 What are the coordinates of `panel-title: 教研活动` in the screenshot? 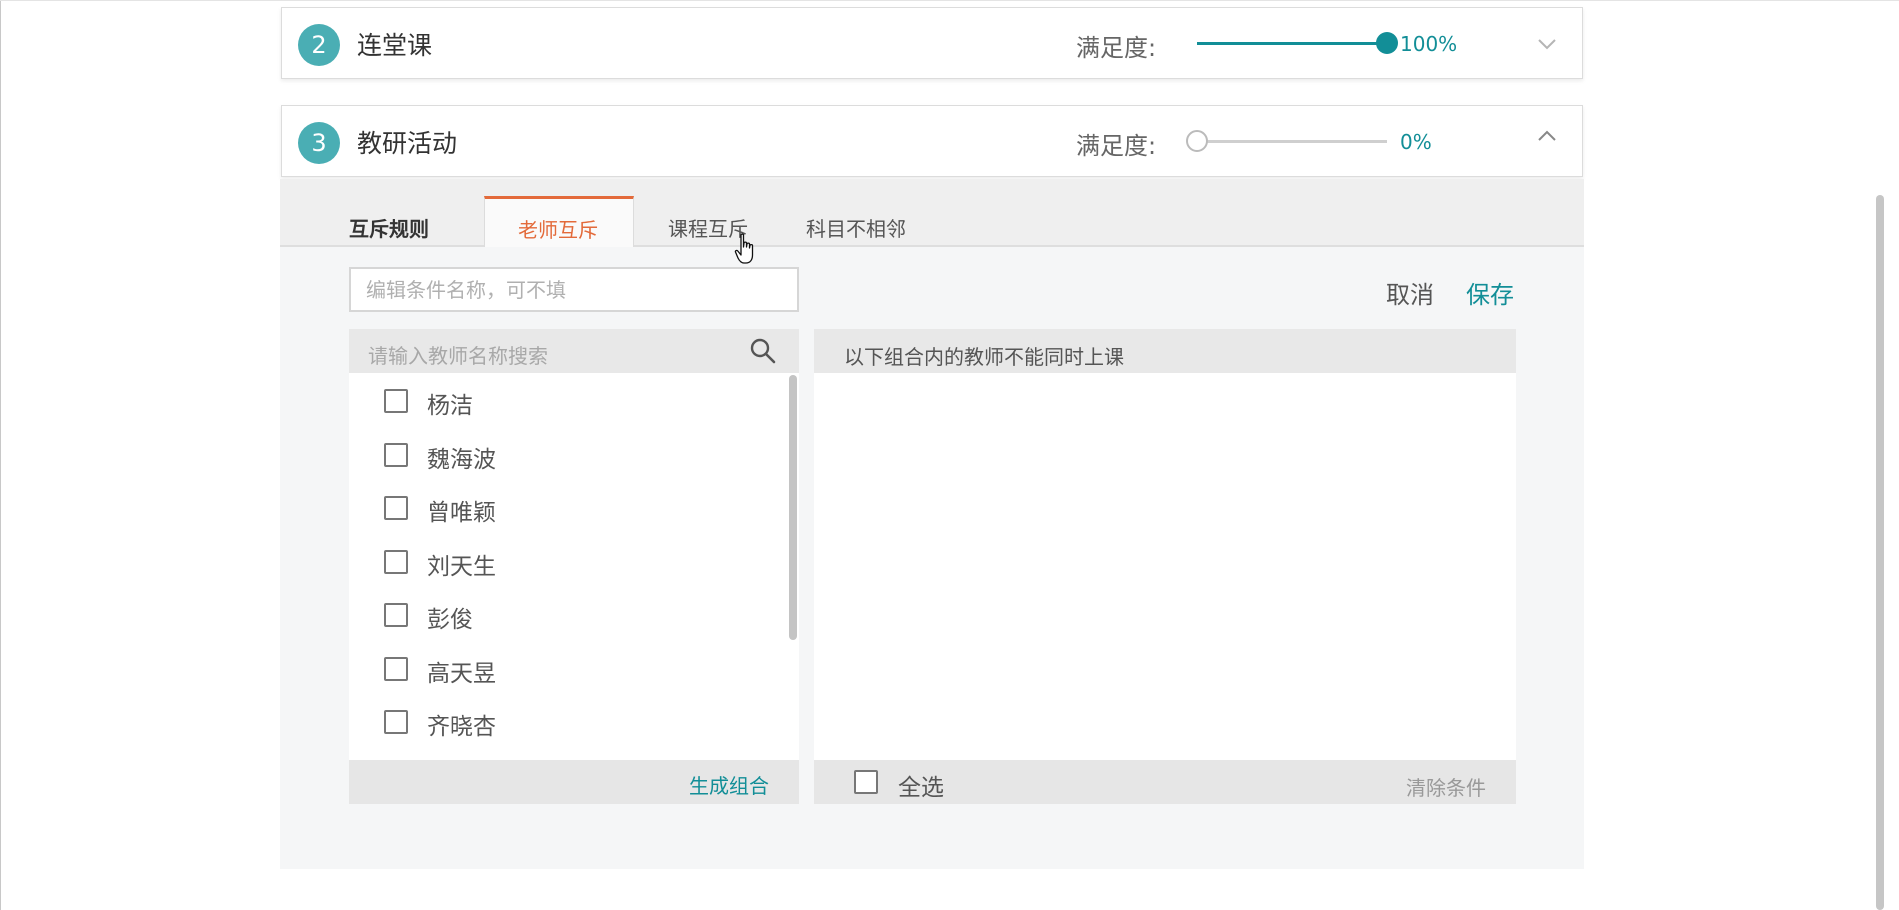 It's located at (407, 143).